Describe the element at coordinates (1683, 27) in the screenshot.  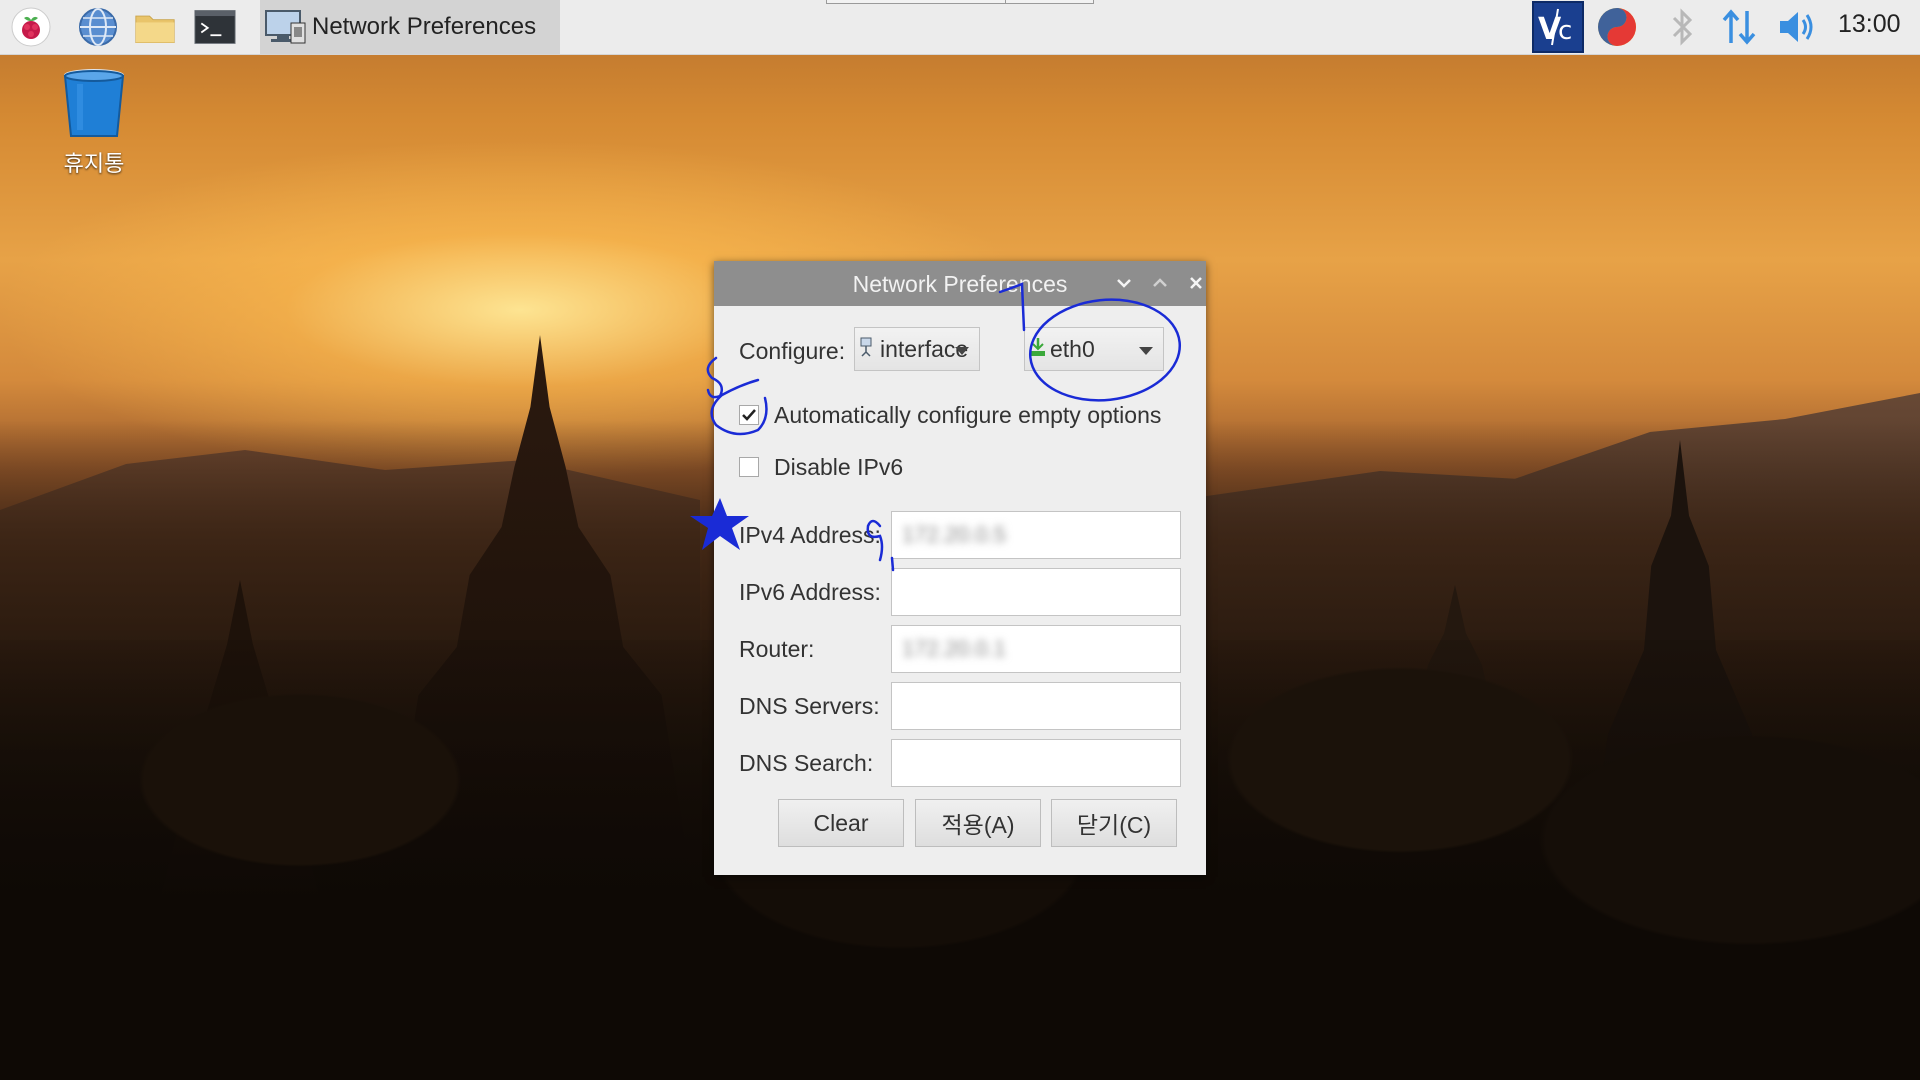
I see `bluetooth-icon` at that location.